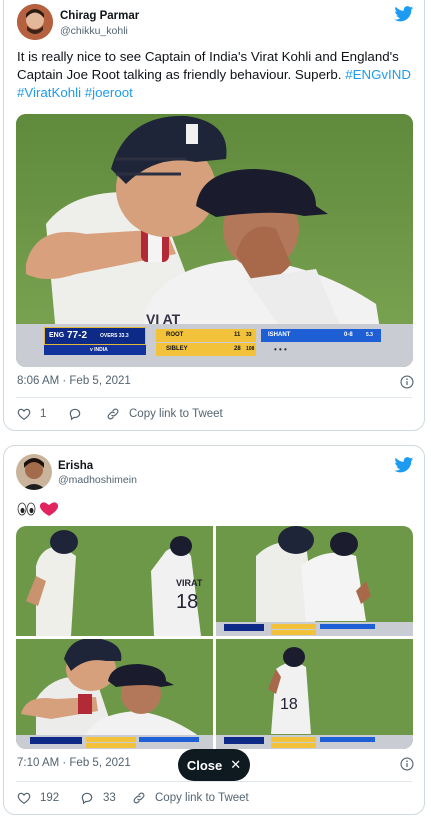  What do you see at coordinates (74, 763) in the screenshot?
I see `timestamp: 7:10 AM · Feb 5, 2021` at bounding box center [74, 763].